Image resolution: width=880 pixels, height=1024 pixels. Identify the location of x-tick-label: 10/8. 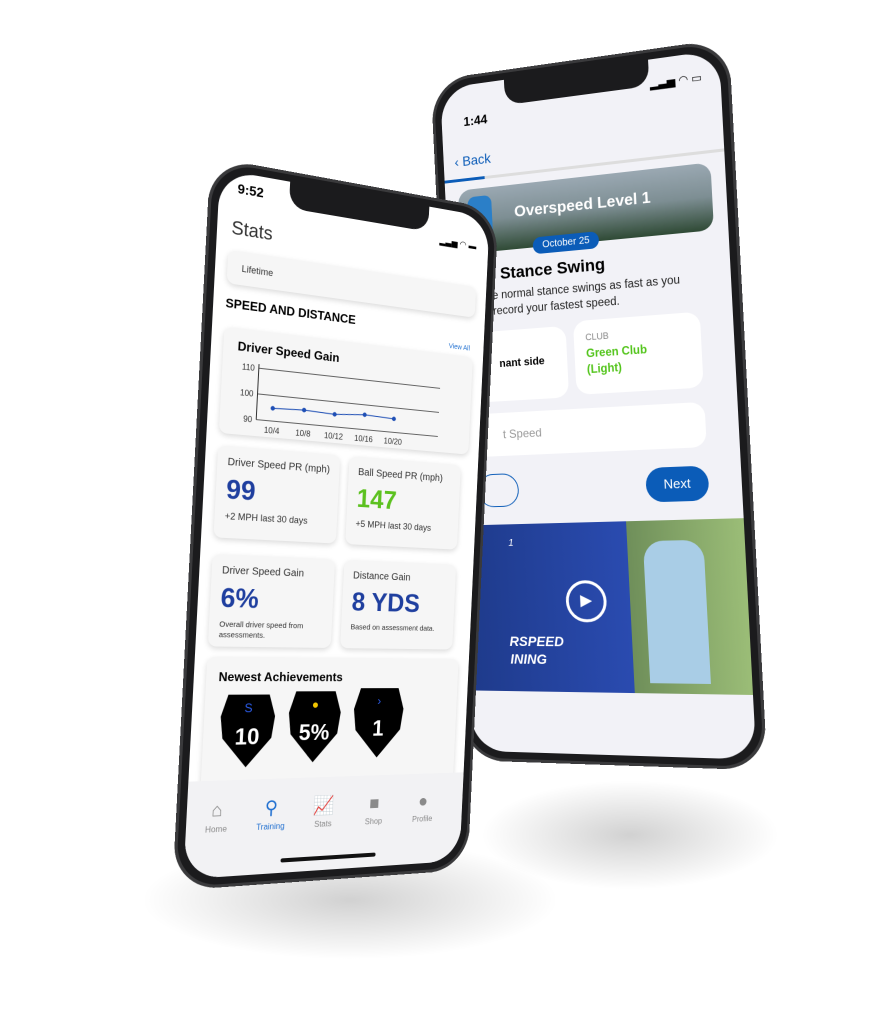
(303, 433).